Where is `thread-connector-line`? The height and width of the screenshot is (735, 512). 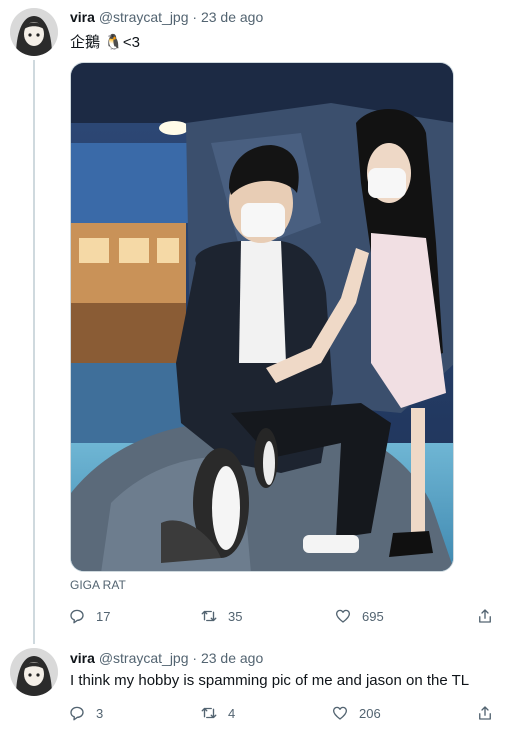 thread-connector-line is located at coordinates (34, 352).